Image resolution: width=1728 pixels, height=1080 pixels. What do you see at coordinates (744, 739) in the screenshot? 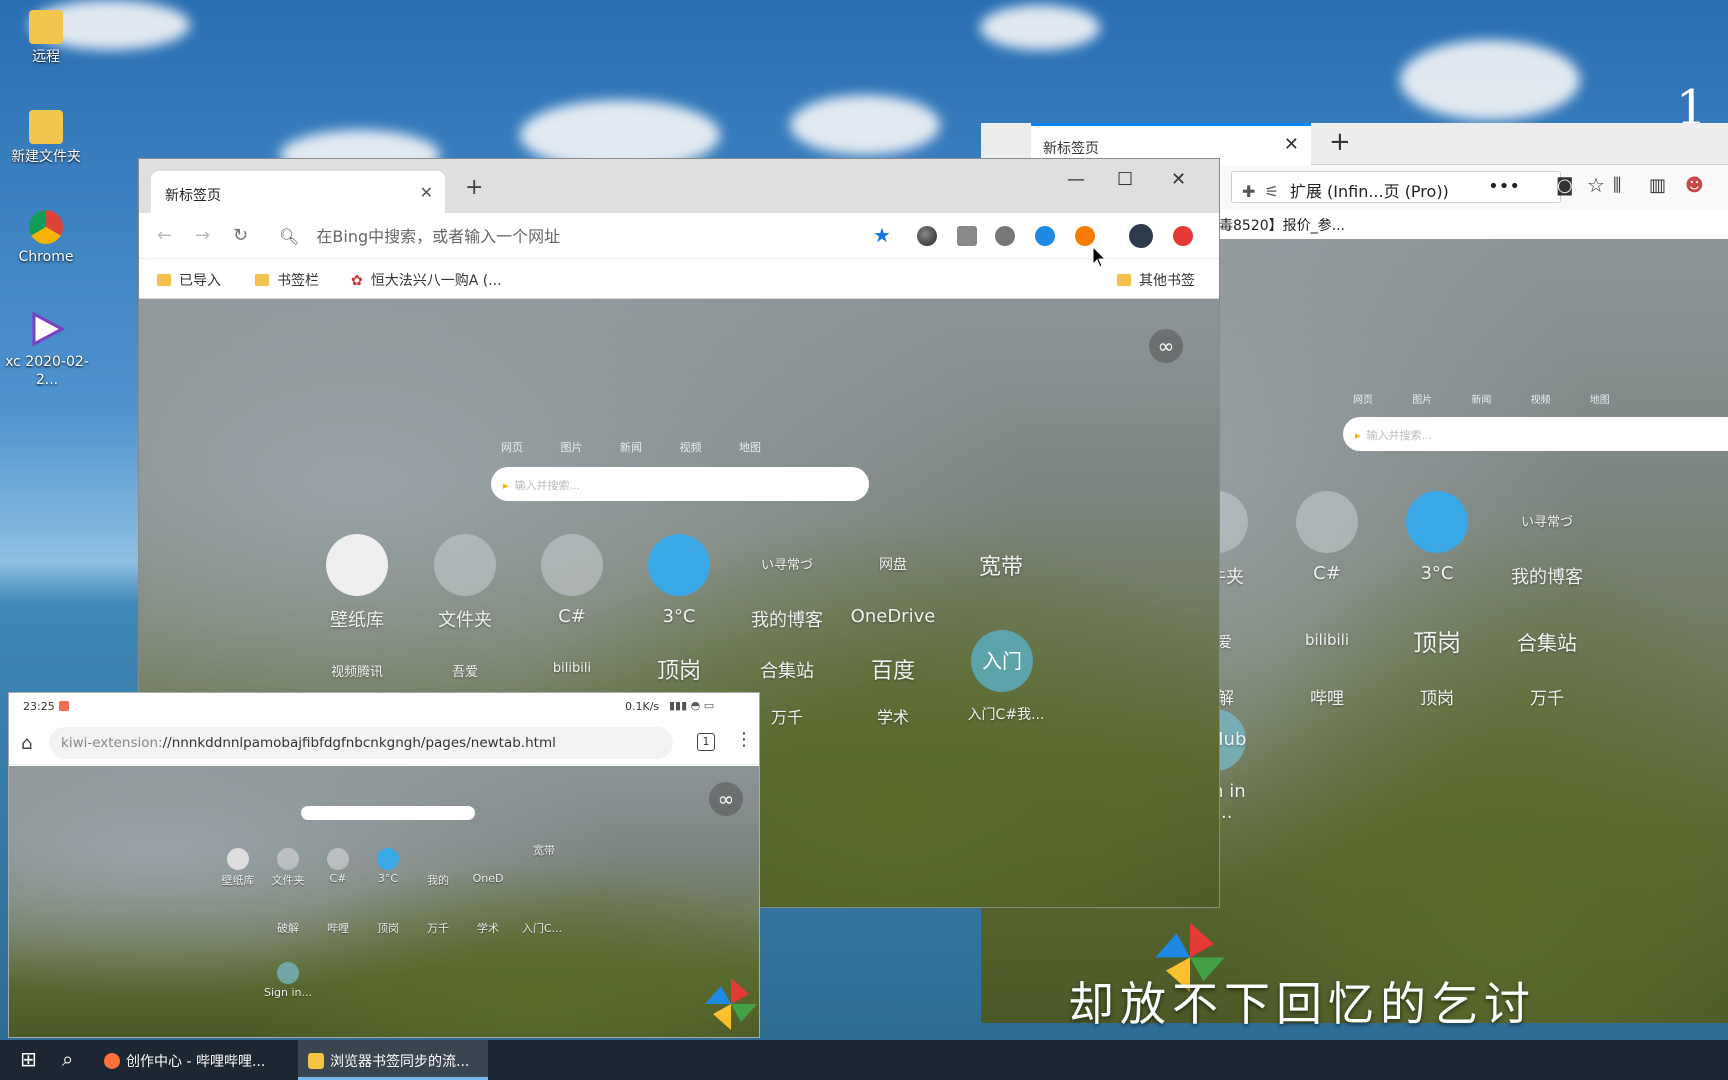
I see `overflow-menu-icon: ⋮` at bounding box center [744, 739].